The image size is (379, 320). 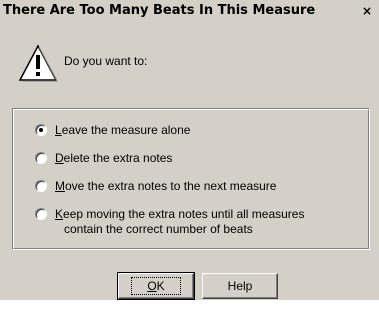 I want to click on option-delete-extra: Delete the extra notes, so click(x=103, y=158).